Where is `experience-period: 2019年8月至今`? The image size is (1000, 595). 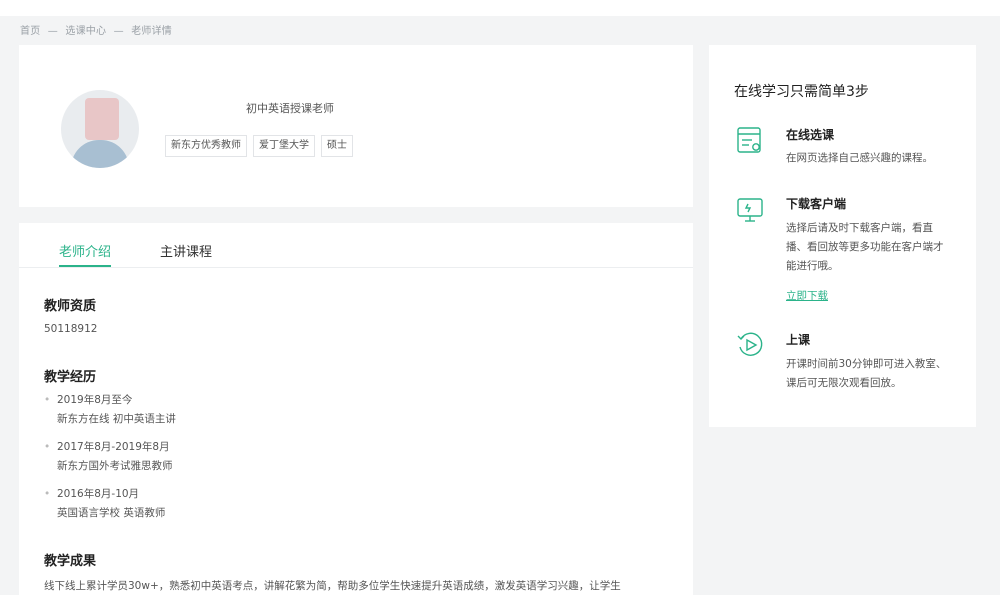
experience-period: 2019年8月至今 is located at coordinates (95, 400).